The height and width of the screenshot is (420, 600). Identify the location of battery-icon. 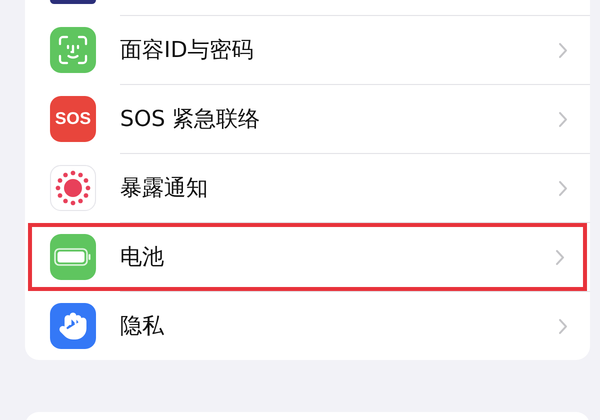
(73, 257).